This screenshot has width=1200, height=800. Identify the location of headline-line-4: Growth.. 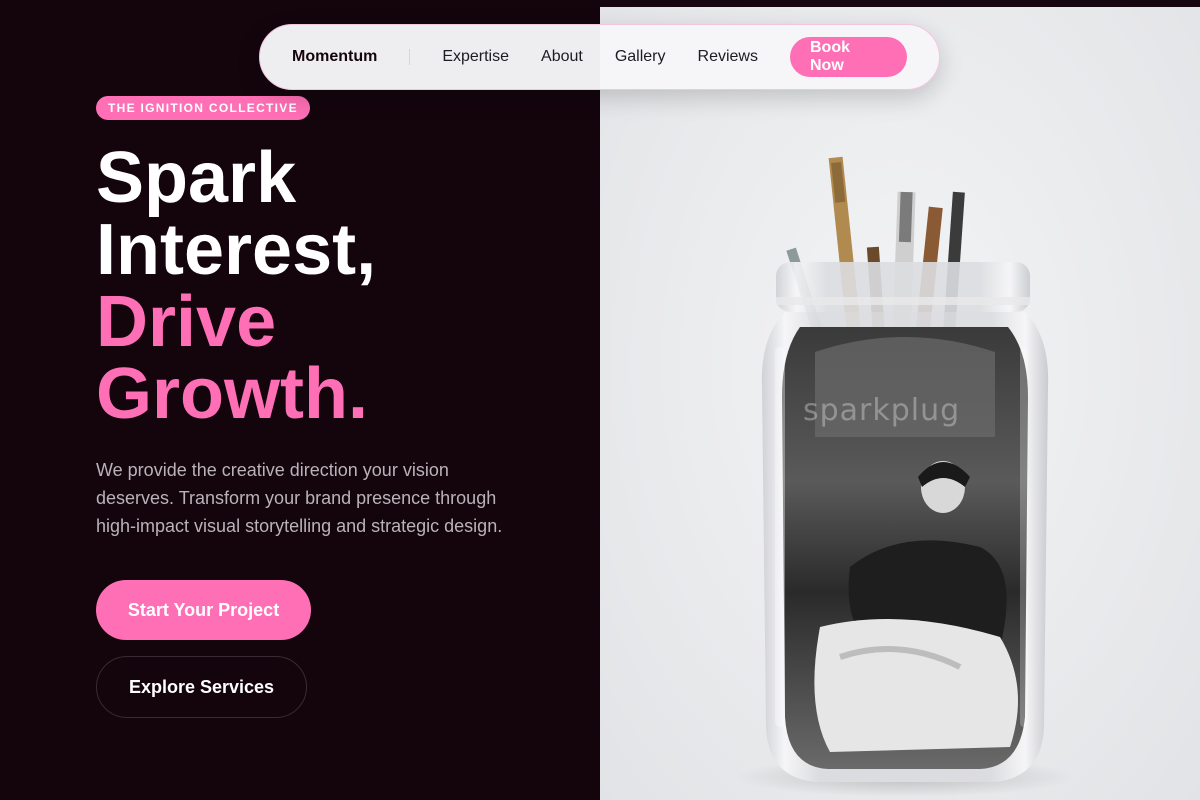
(232, 394).